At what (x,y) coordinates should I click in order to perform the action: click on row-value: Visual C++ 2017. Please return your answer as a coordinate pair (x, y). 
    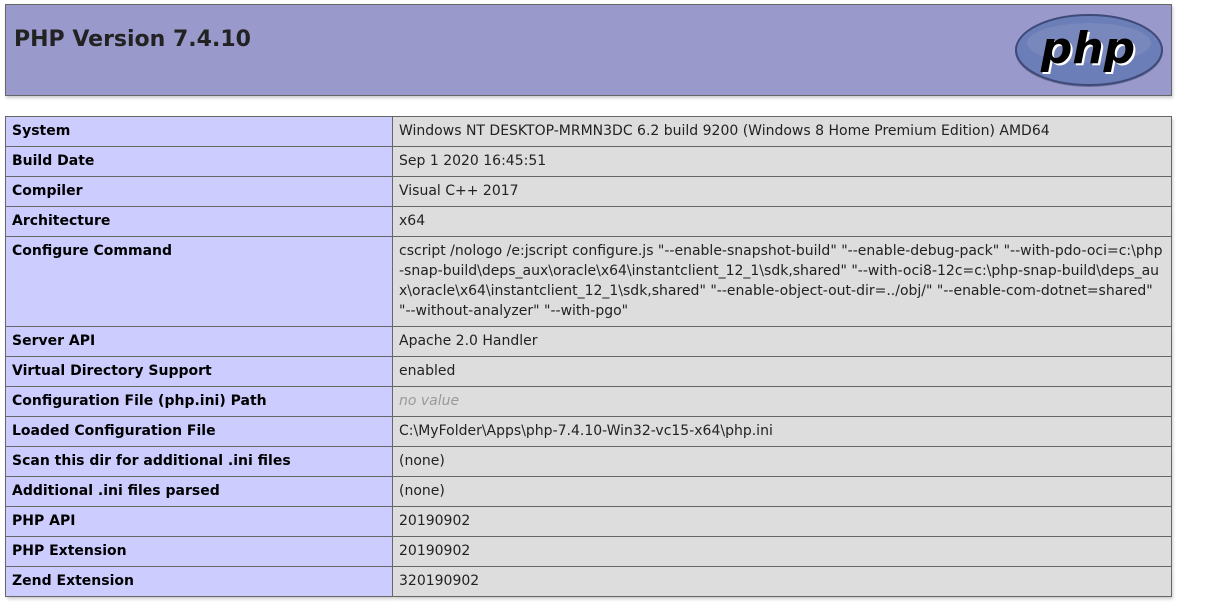
    Looking at the image, I should click on (782, 191).